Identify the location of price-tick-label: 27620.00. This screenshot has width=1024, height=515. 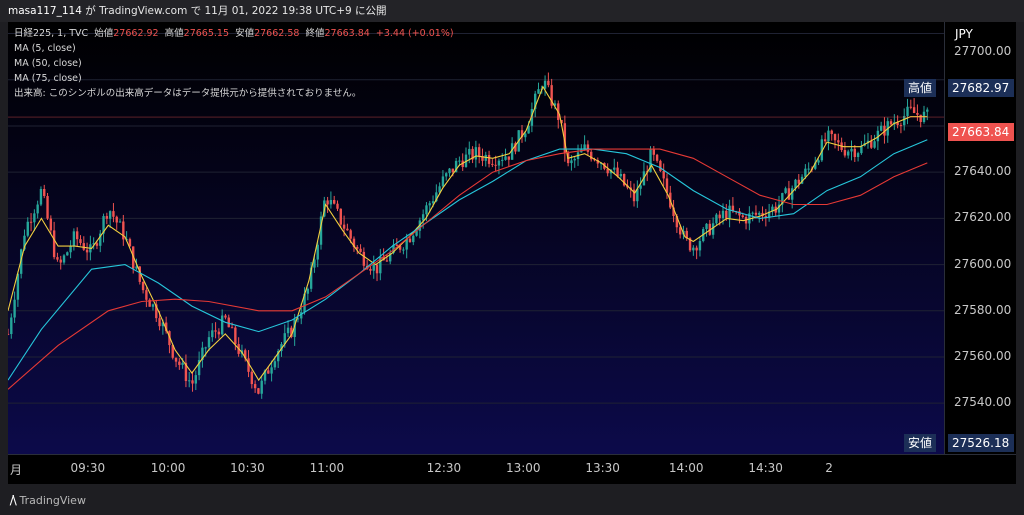
(983, 217).